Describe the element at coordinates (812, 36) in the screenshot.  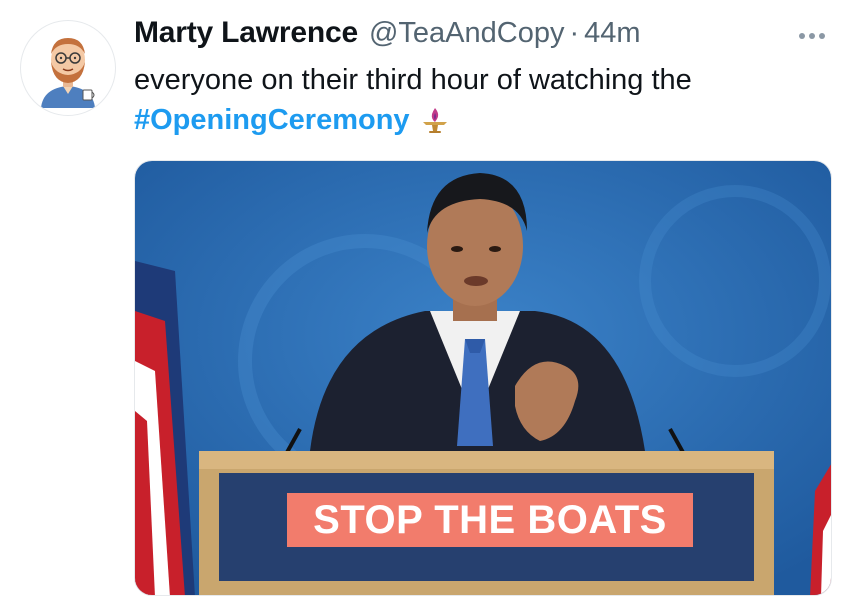
I see `more-options-icon` at that location.